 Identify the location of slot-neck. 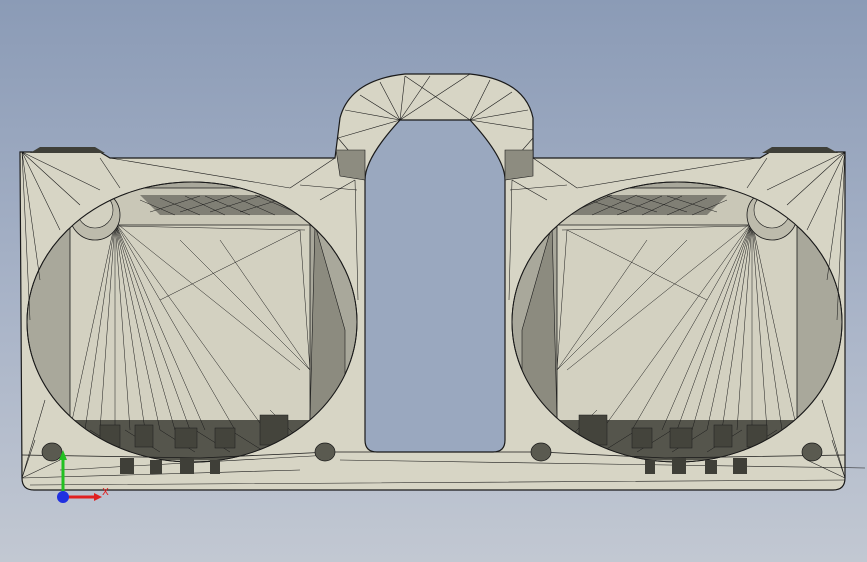
(435, 286).